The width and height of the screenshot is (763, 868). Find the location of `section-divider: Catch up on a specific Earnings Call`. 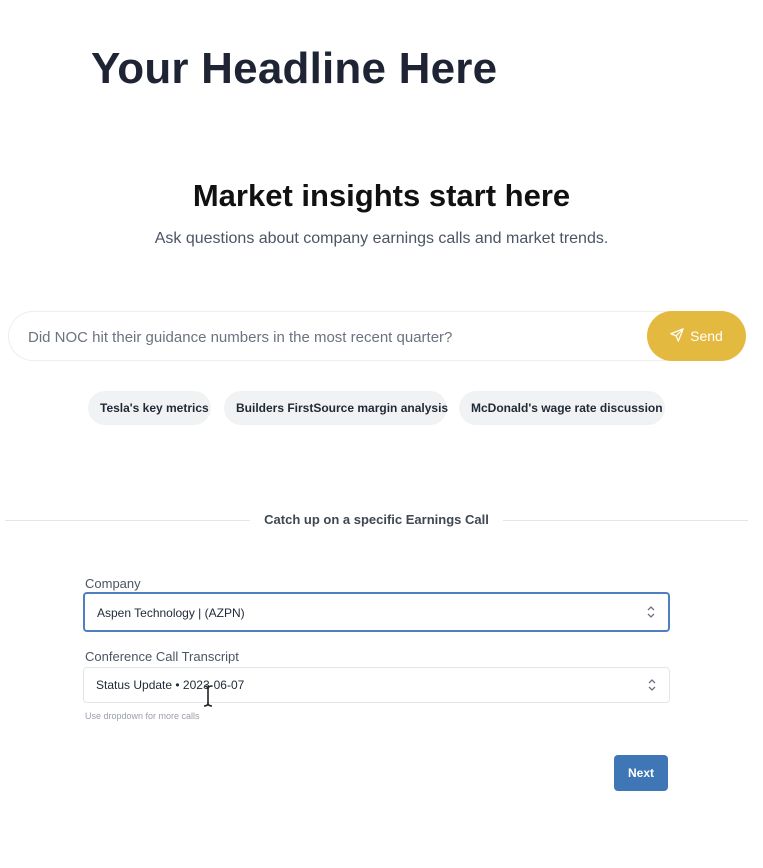

section-divider: Catch up on a specific Earnings Call is located at coordinates (376, 520).